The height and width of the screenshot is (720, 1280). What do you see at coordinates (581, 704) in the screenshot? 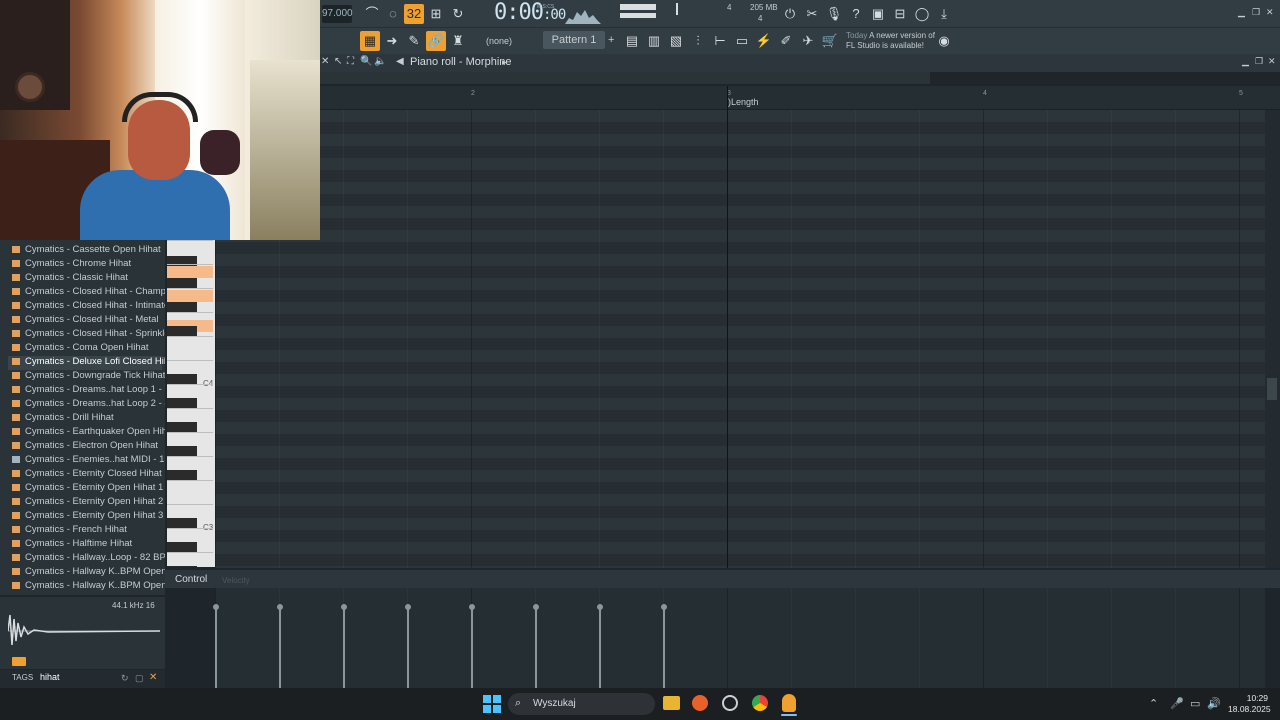
I see `taskbar-search` at bounding box center [581, 704].